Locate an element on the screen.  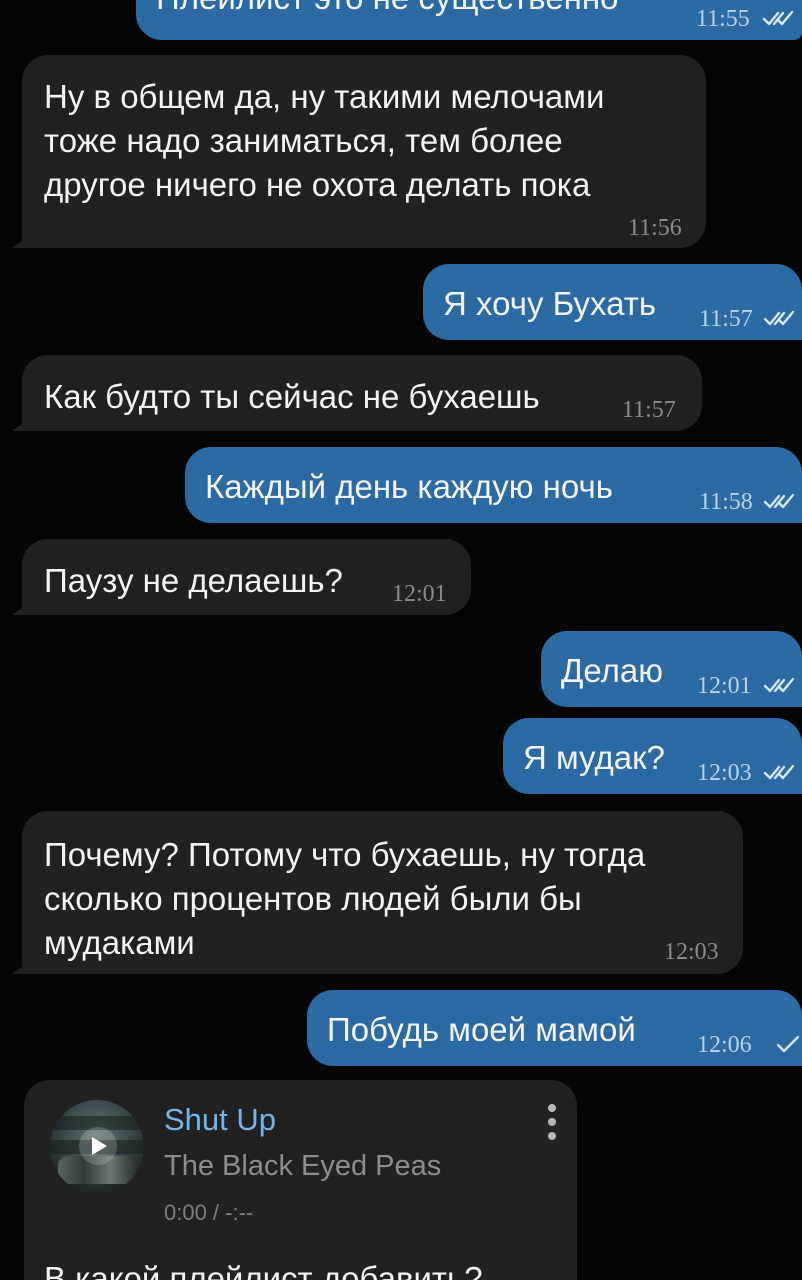
more-vertical-icon is located at coordinates (552, 1124).